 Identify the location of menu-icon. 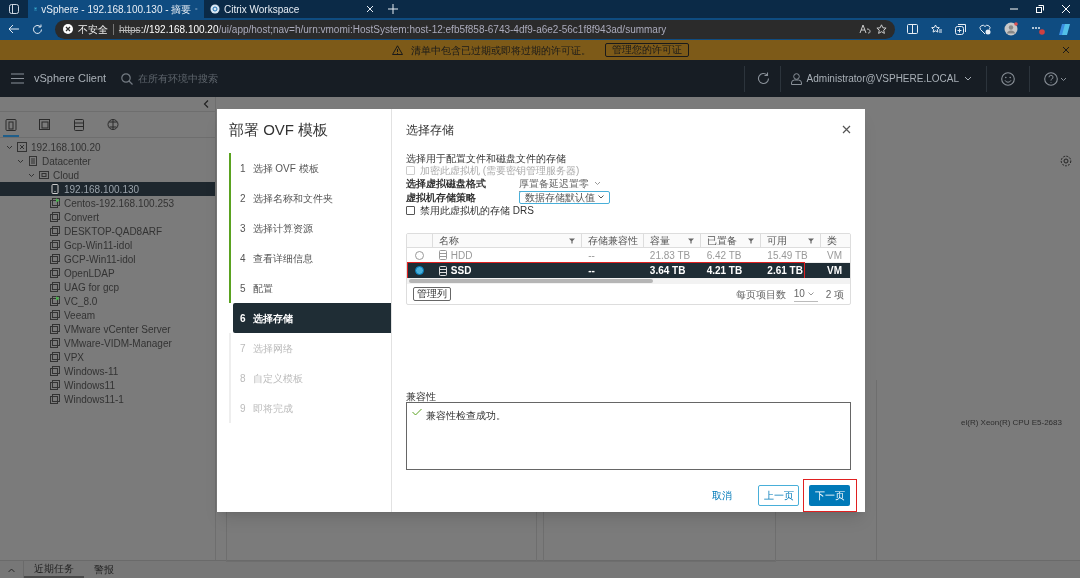
(17, 78).